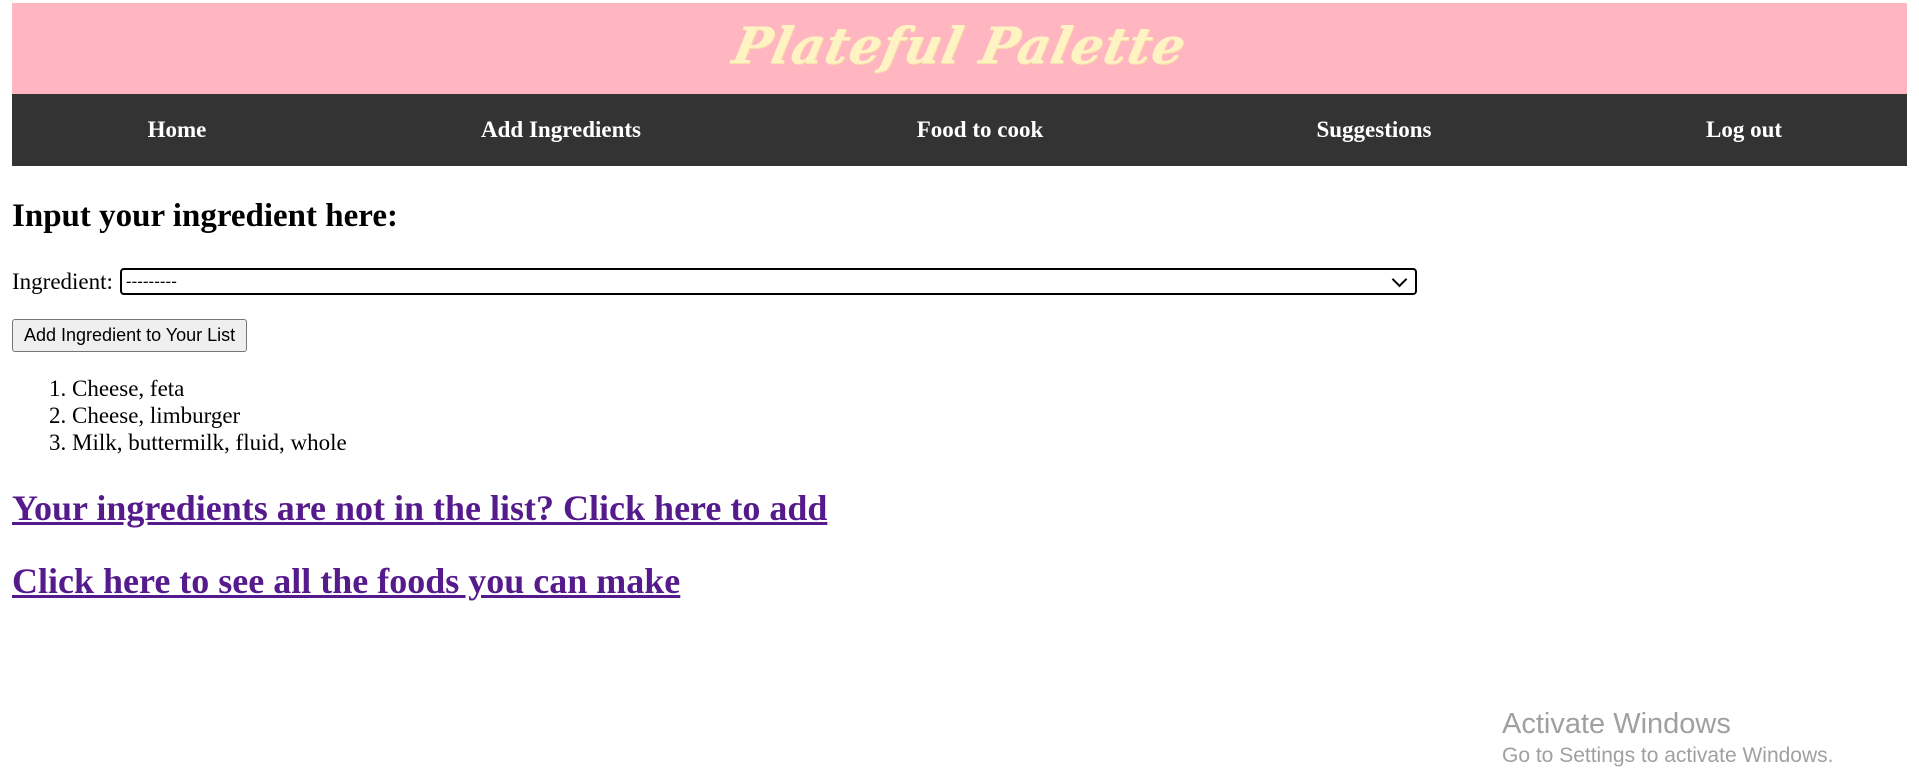  Describe the element at coordinates (205, 216) in the screenshot. I see `page-title: Input your ingredient here:` at that location.